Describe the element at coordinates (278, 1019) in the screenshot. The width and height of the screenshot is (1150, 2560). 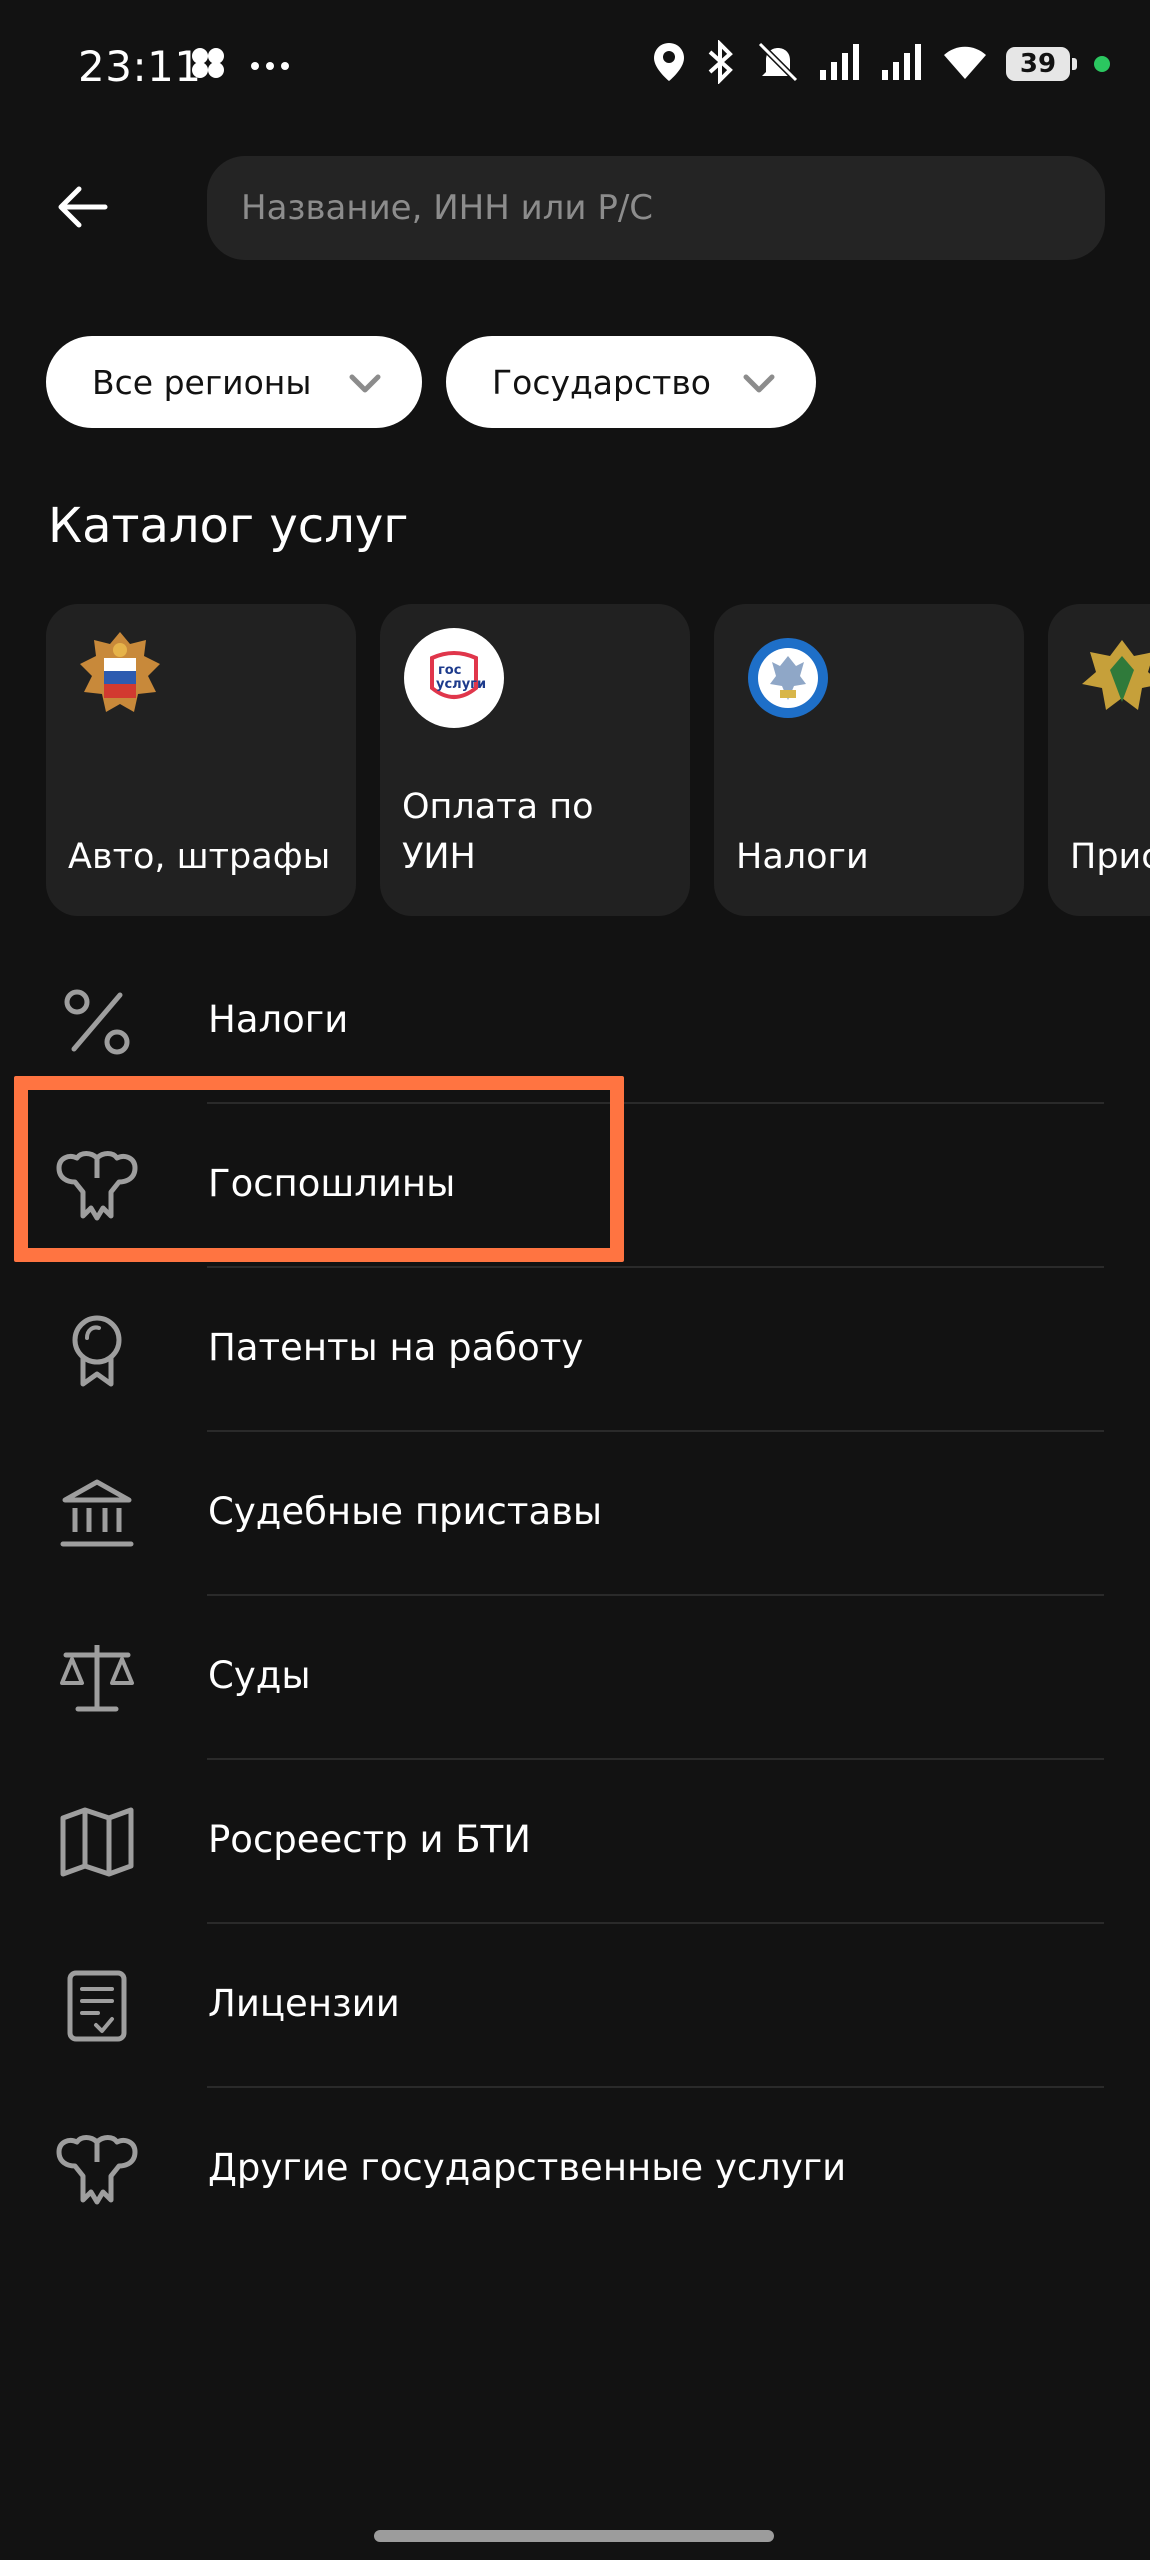
I see `service-label: Налоги` at that location.